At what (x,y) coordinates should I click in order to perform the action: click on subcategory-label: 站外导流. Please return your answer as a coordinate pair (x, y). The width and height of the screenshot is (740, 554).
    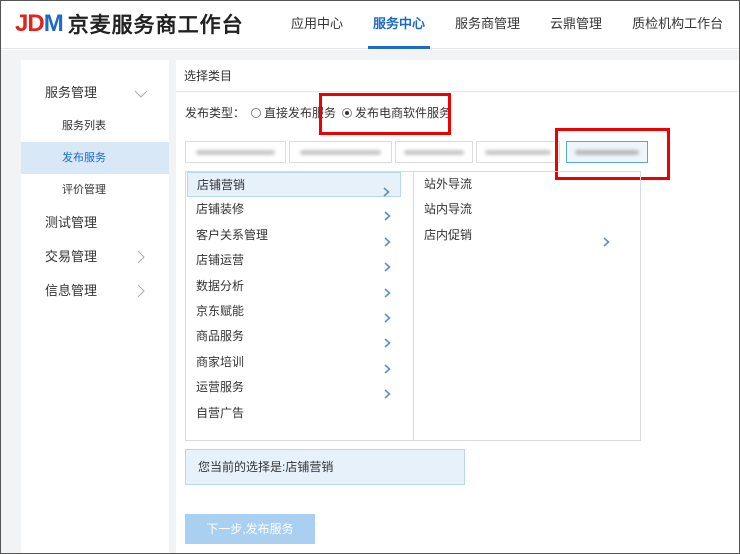
    Looking at the image, I should click on (448, 184).